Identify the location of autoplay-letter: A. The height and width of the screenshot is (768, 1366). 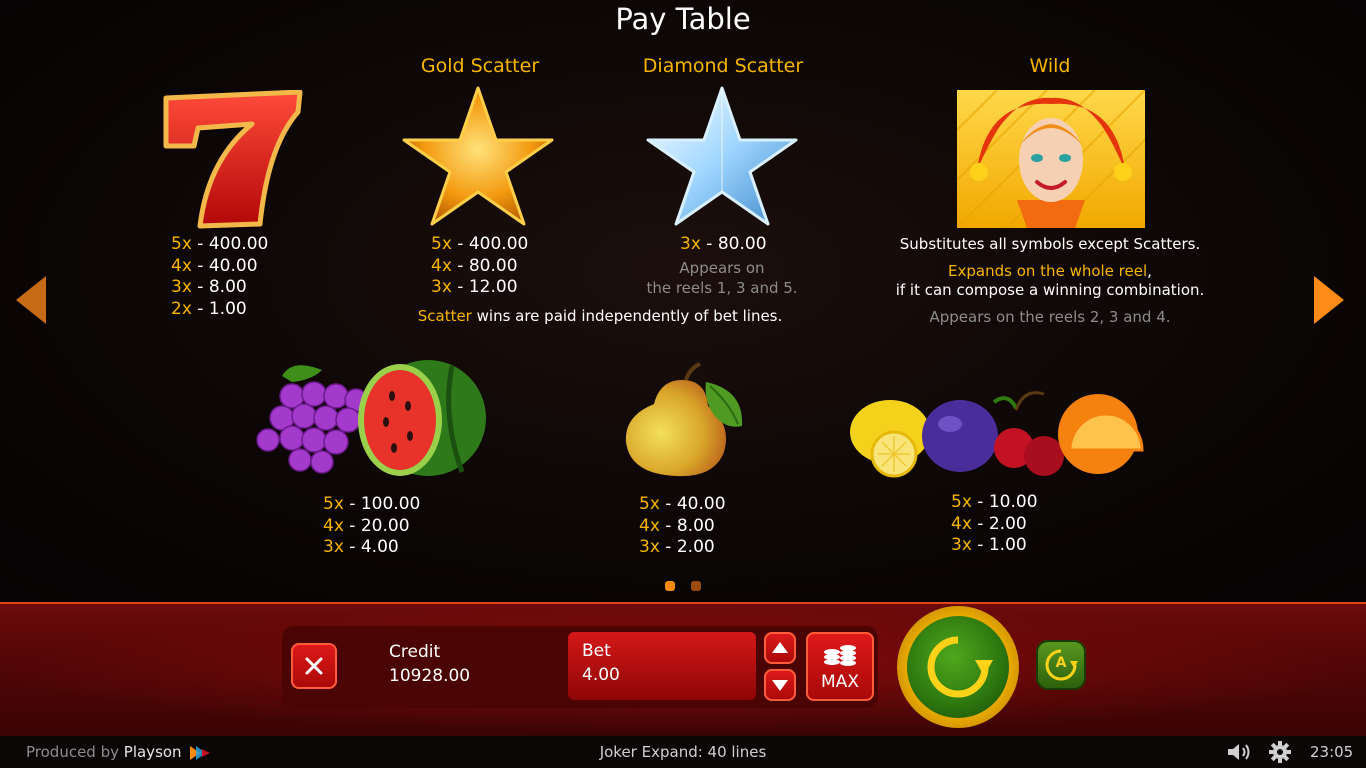
(1061, 663).